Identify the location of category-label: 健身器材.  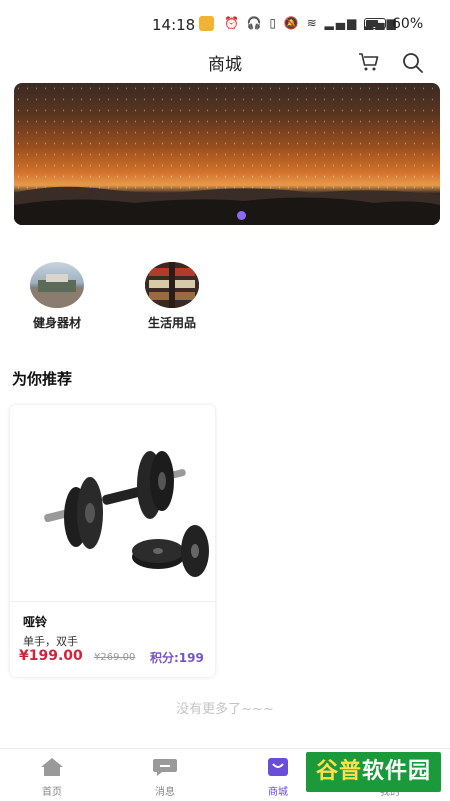
(56, 323).